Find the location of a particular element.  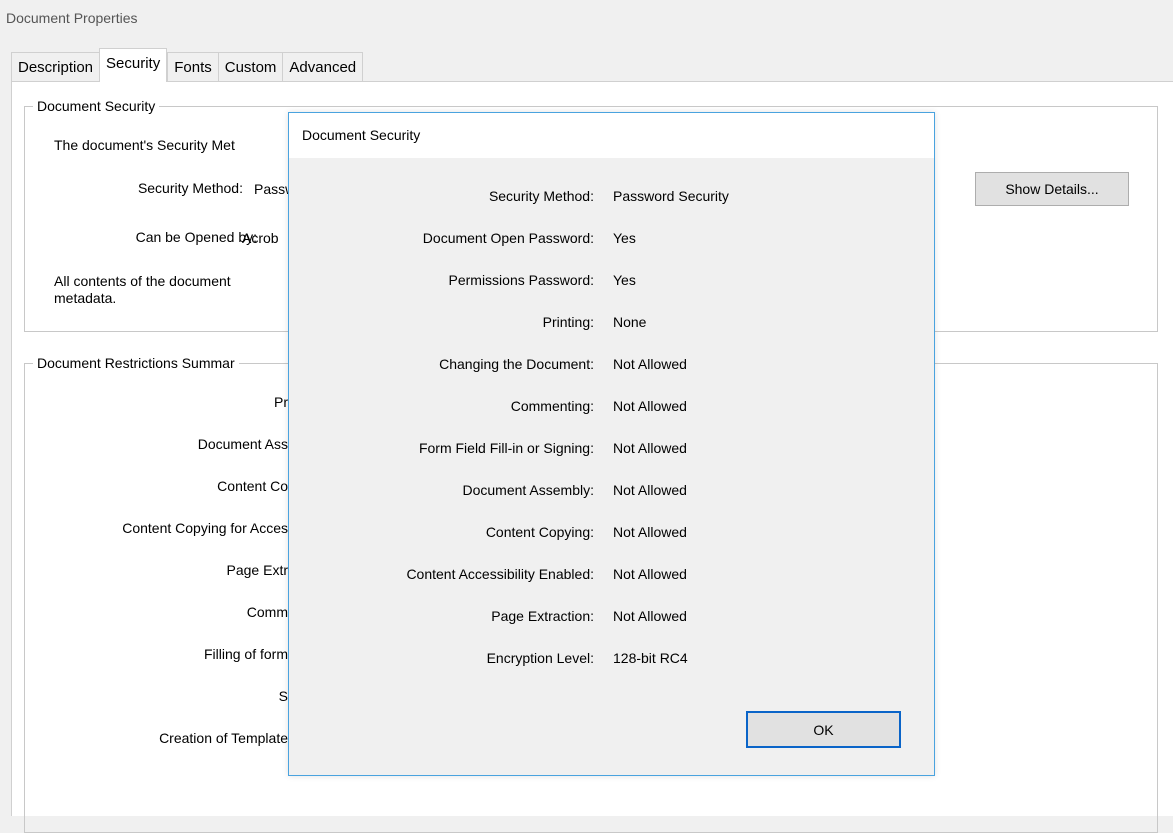

detail-label: Document Assembly: is located at coordinates (528, 490).